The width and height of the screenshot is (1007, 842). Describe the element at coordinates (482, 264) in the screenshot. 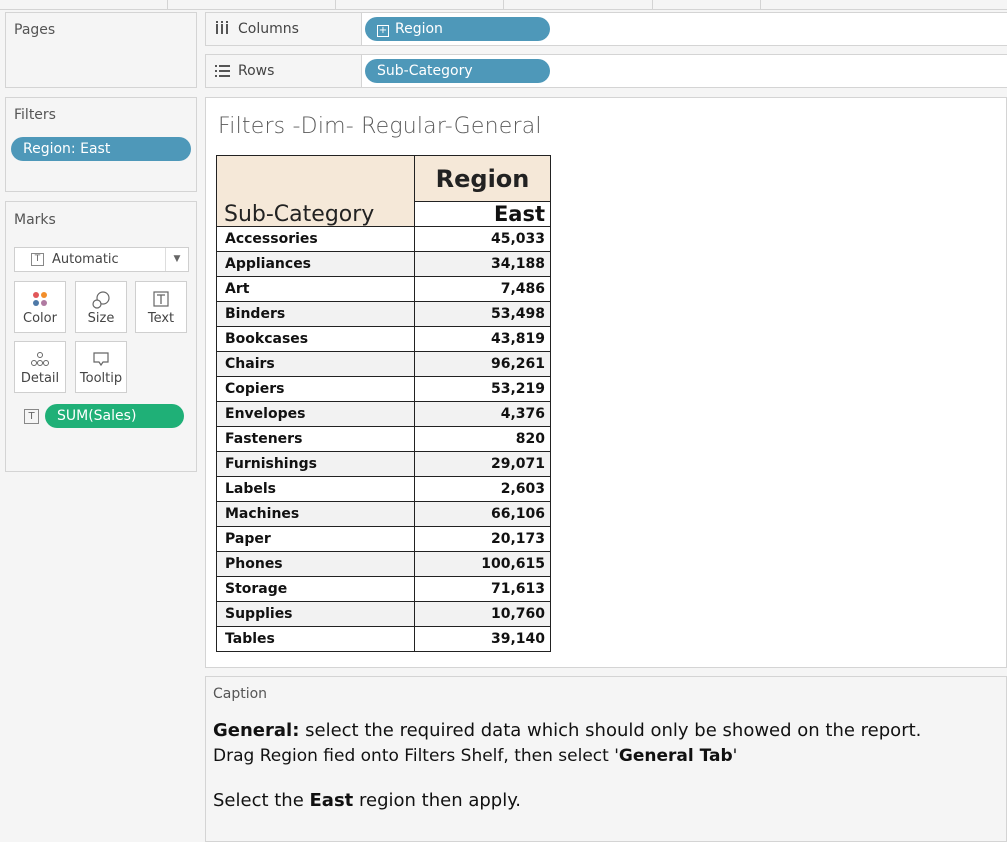

I see `sales-value-cell: 34,188` at that location.